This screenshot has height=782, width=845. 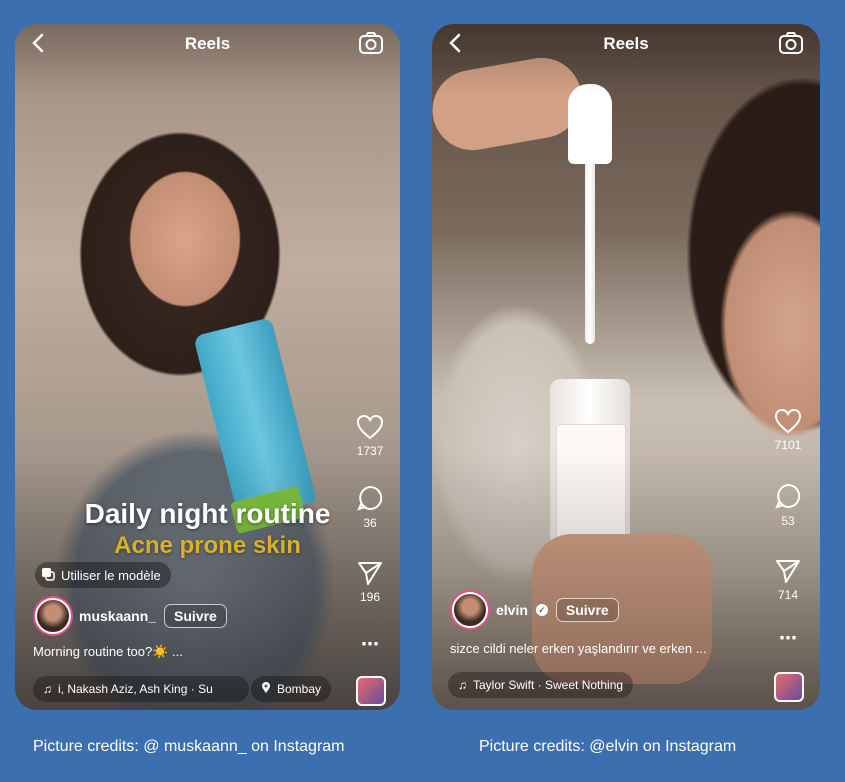 What do you see at coordinates (608, 746) in the screenshot?
I see `credit-right: Picture credits: @elvin on Instagram` at bounding box center [608, 746].